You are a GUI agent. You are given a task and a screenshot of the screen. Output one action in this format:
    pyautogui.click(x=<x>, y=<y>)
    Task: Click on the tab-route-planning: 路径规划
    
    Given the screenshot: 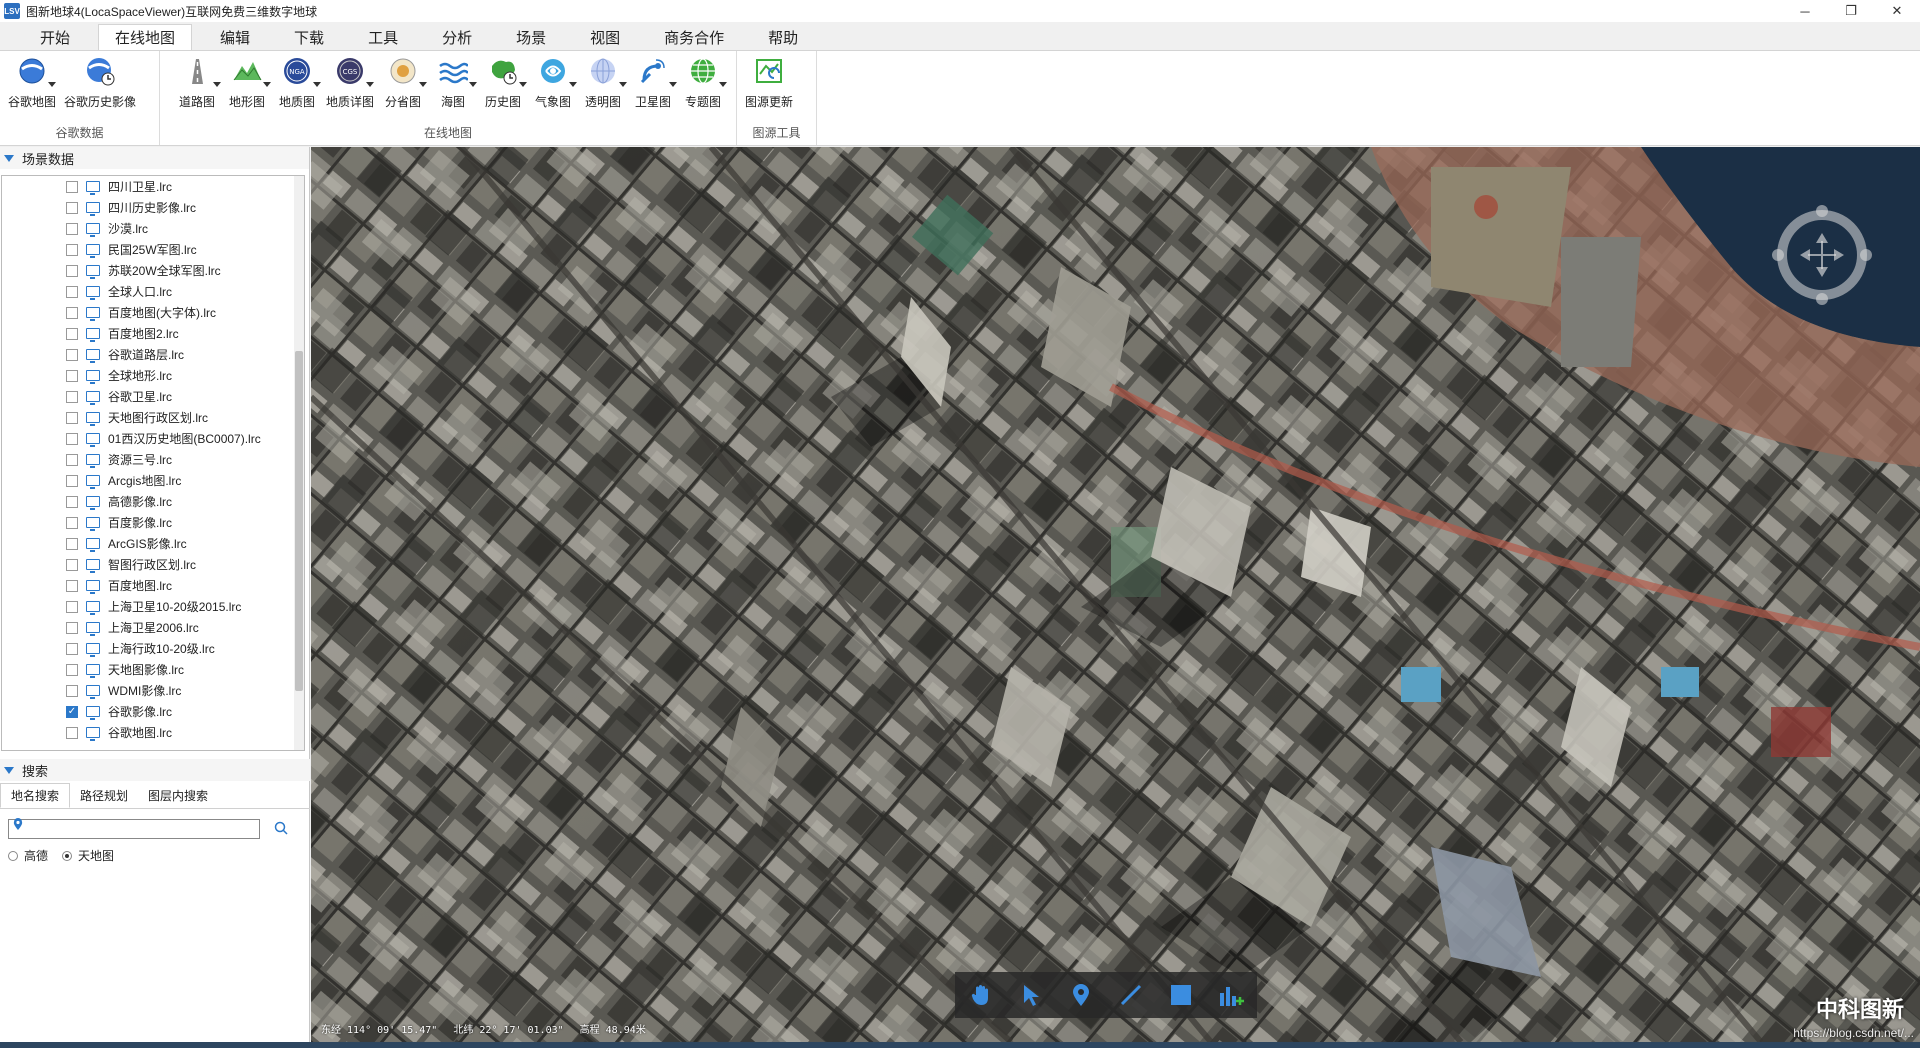 What is the action you would take?
    pyautogui.click(x=104, y=795)
    